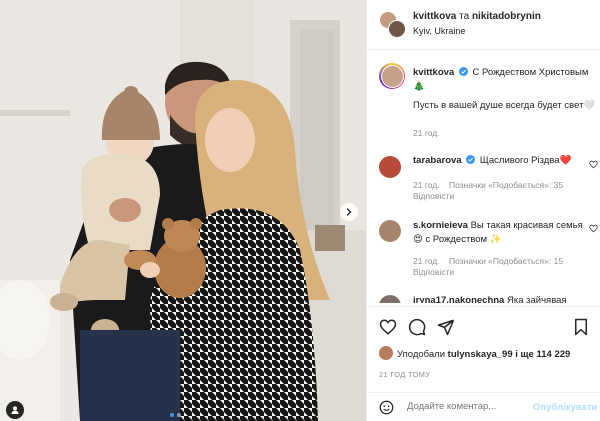 This screenshot has width=600, height=421. What do you see at coordinates (506, 16) in the screenshot?
I see `coauthor-link: nikitadobrynin` at bounding box center [506, 16].